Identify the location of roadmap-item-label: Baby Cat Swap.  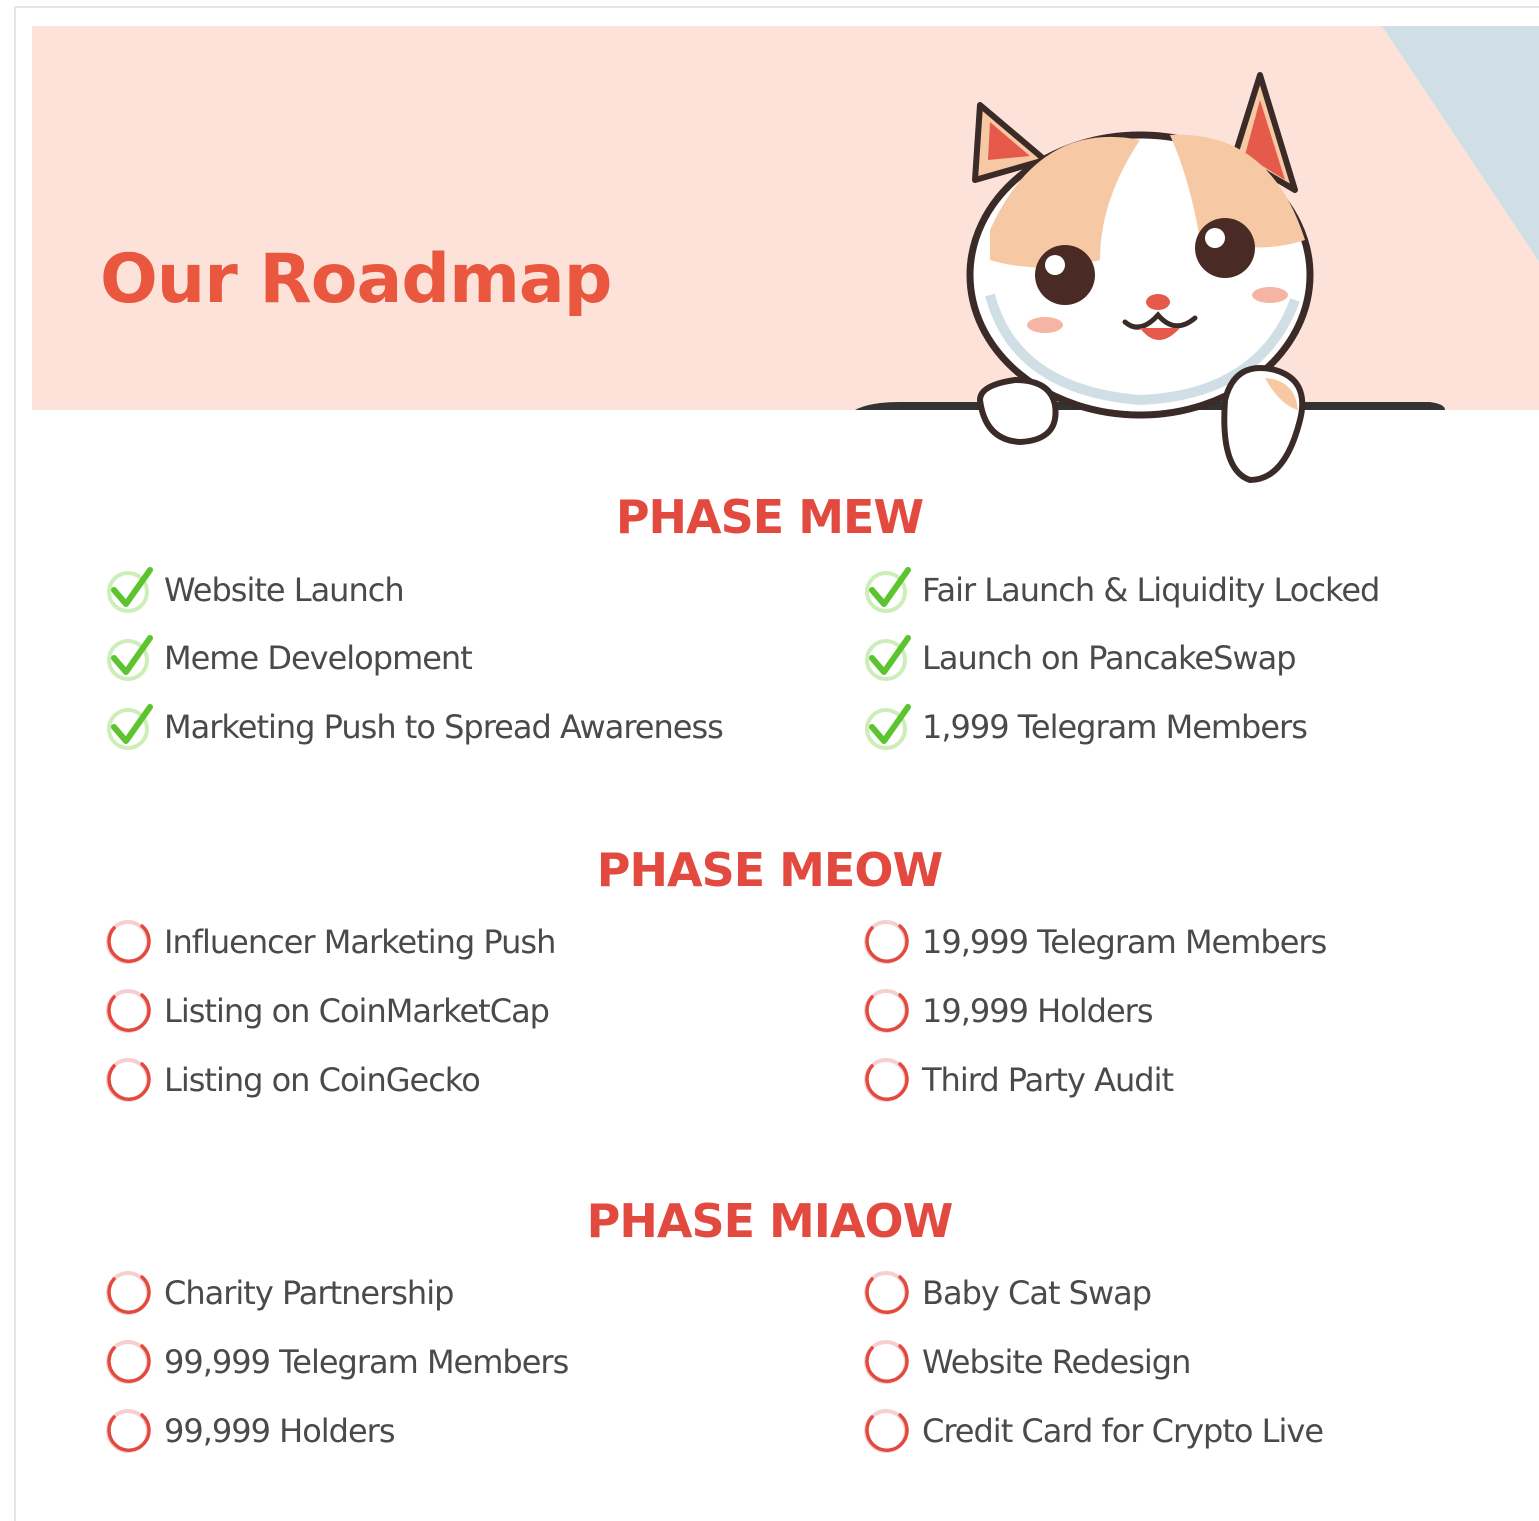
(1037, 1293).